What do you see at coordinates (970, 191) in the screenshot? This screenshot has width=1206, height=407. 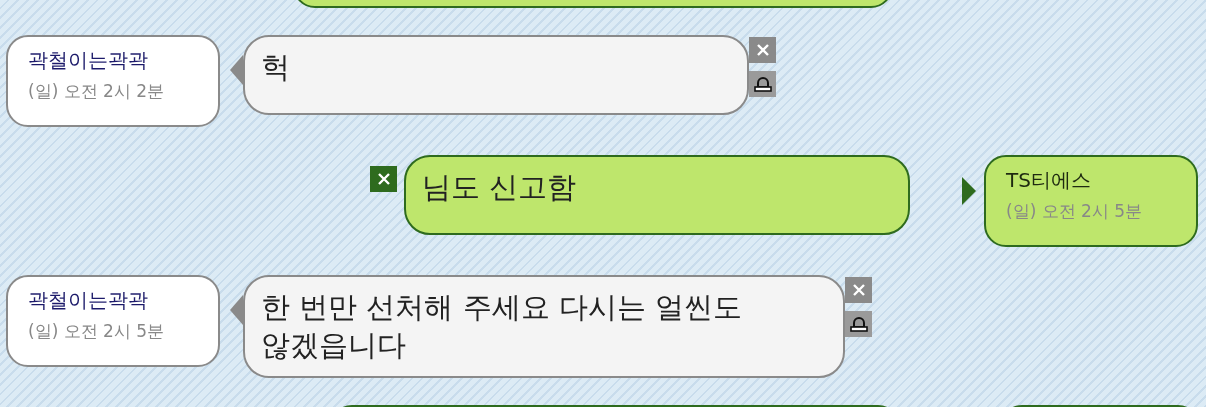 I see `bubble-tail-icon` at bounding box center [970, 191].